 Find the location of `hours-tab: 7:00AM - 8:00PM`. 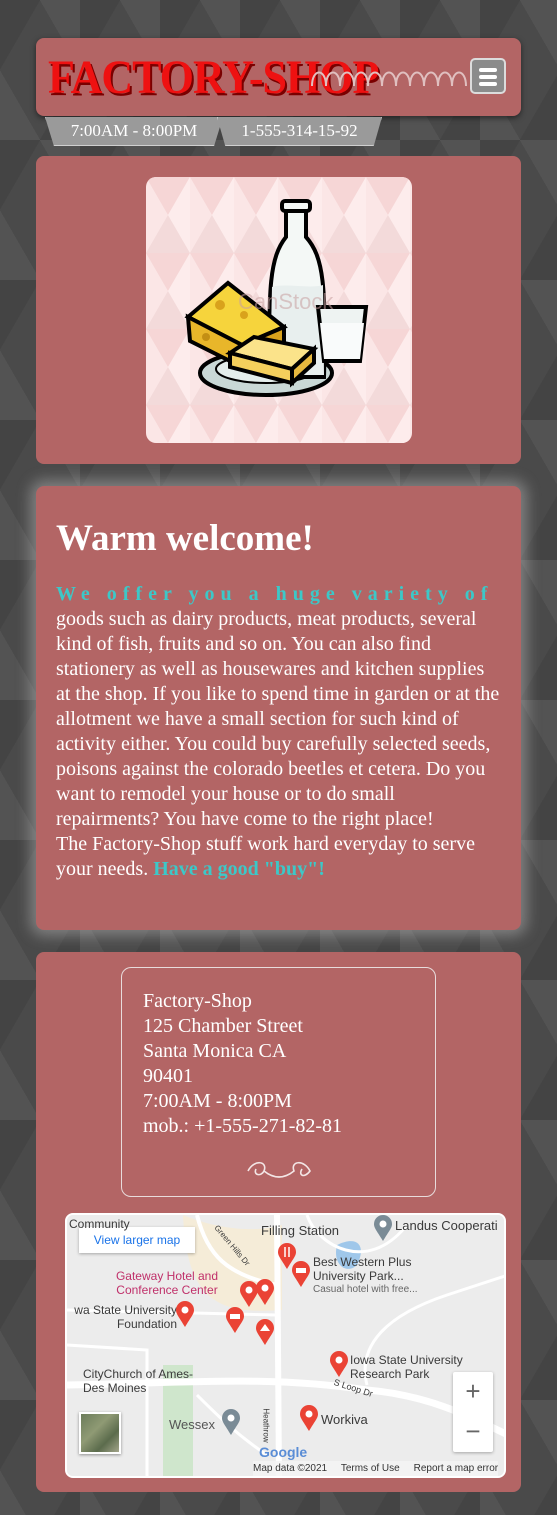

hours-tab: 7:00AM - 8:00PM is located at coordinates (134, 131).